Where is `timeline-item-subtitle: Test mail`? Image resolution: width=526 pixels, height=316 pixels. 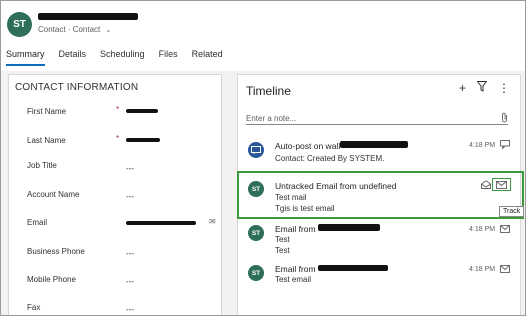
timeline-item-subtitle: Test mail is located at coordinates (291, 197).